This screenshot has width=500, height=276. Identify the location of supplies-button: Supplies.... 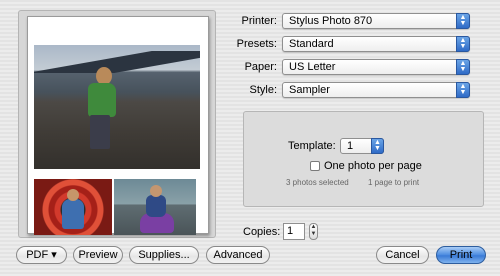
(164, 255).